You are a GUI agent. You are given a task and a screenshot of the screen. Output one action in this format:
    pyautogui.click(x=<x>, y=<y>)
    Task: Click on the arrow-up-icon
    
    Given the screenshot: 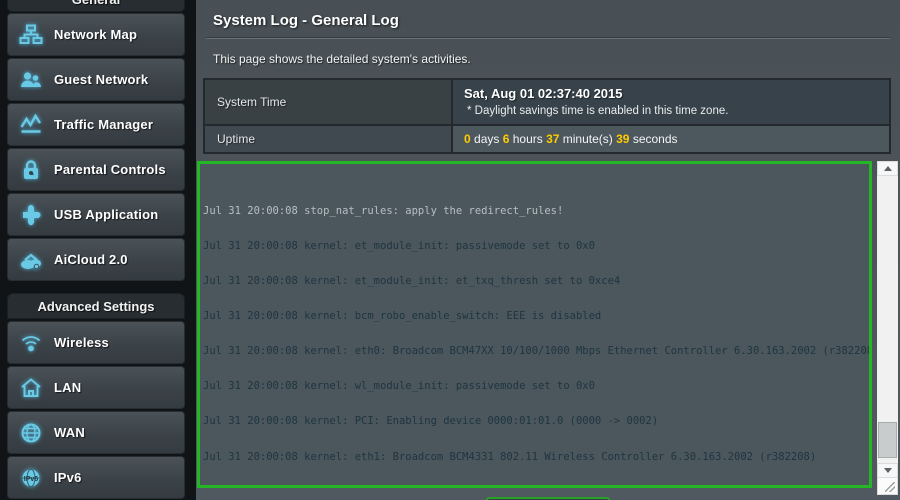 What is the action you would take?
    pyautogui.click(x=887, y=168)
    